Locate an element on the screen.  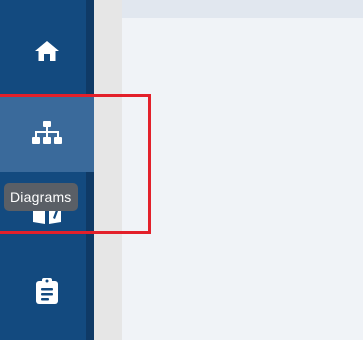
sidebar-item-tasks is located at coordinates (47, 291).